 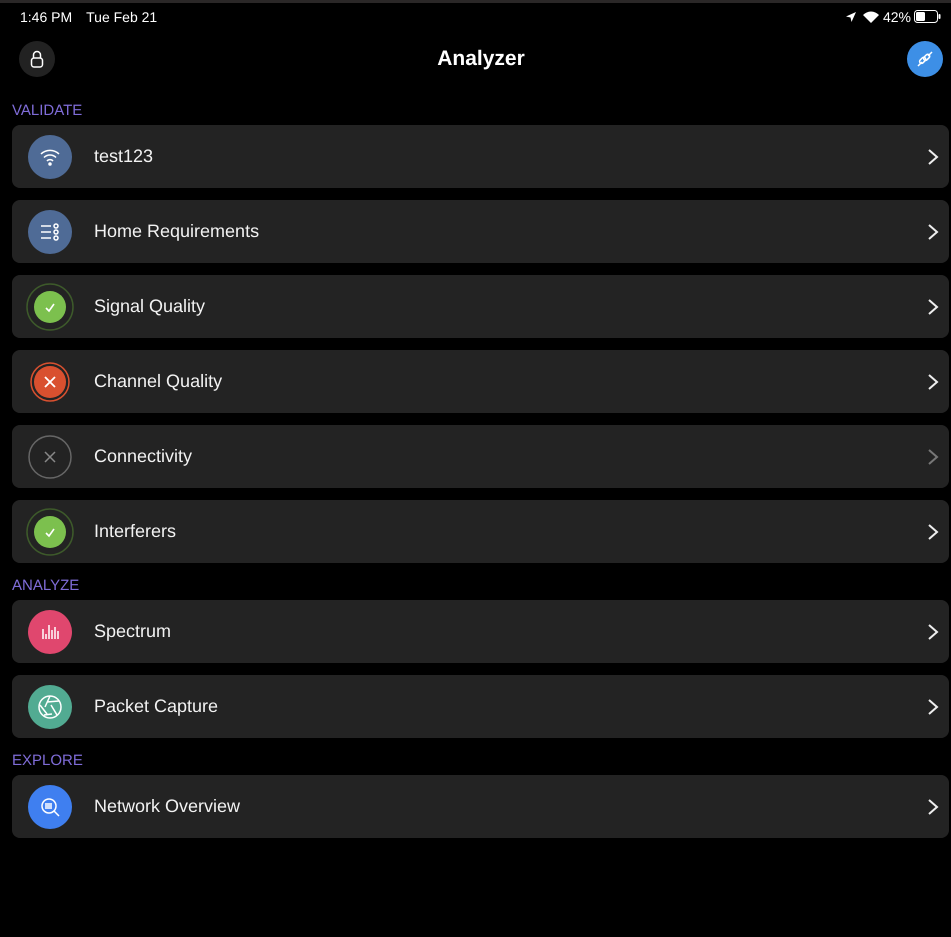 I want to click on menu-row: Signal Quality, so click(x=480, y=306).